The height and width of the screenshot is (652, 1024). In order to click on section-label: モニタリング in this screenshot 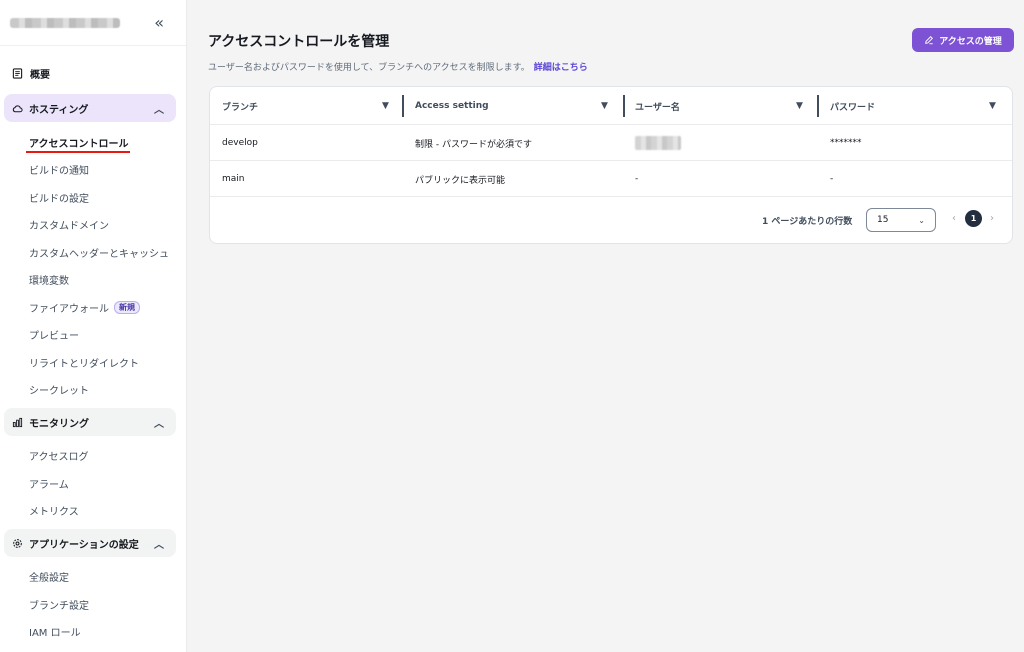, I will do `click(59, 424)`.